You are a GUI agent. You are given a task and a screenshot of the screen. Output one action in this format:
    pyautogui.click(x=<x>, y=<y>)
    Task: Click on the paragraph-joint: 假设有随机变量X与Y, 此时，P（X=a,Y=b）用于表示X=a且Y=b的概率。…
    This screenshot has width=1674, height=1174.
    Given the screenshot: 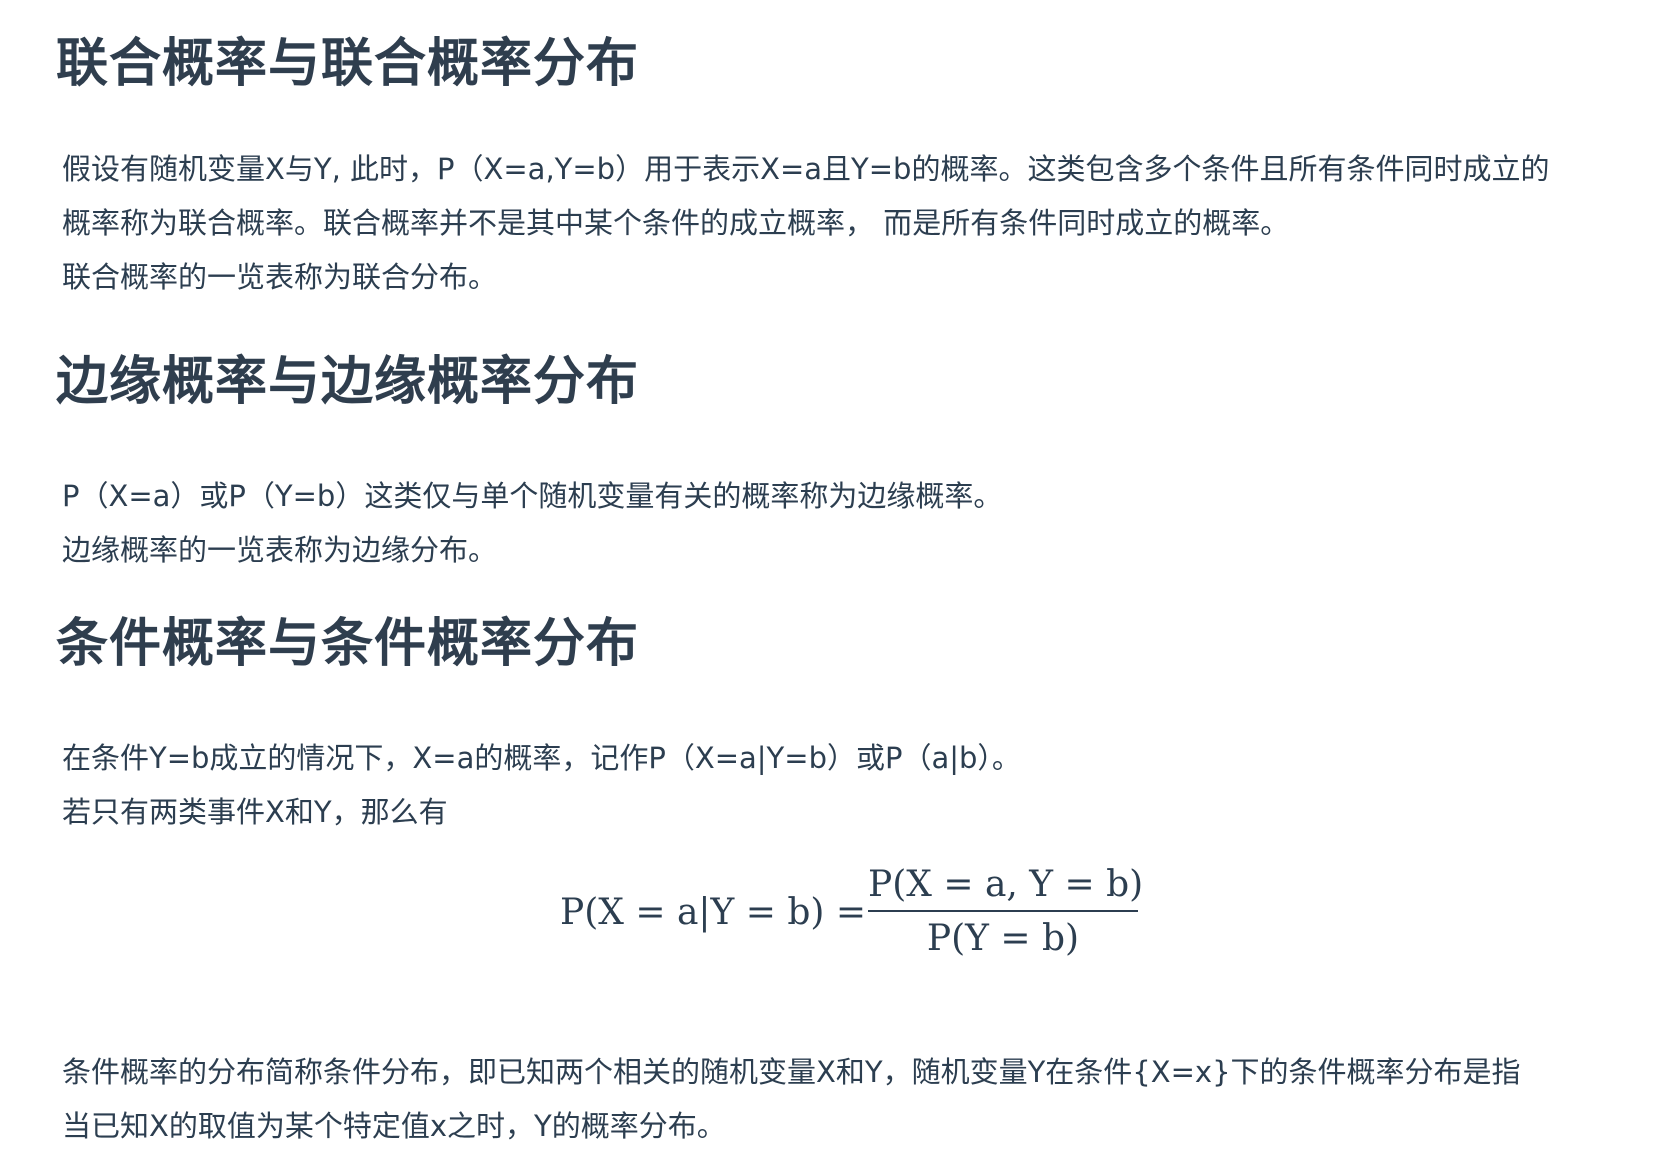 What is the action you would take?
    pyautogui.click(x=805, y=223)
    